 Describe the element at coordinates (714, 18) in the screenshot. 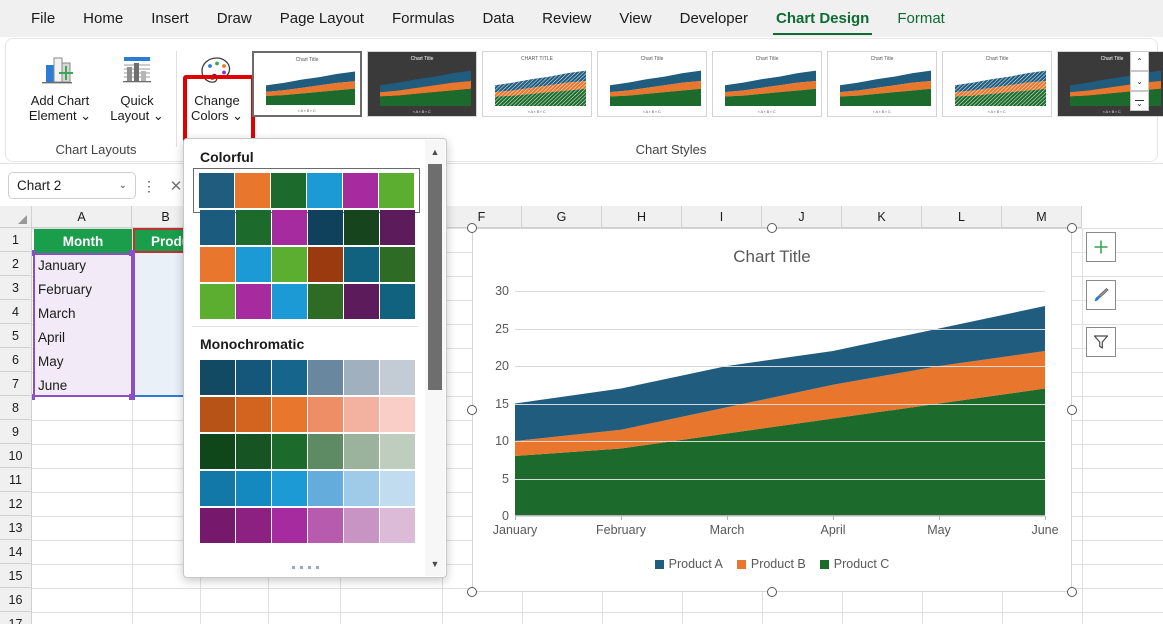

I see `ribbon-tab-developer: Developer` at that location.